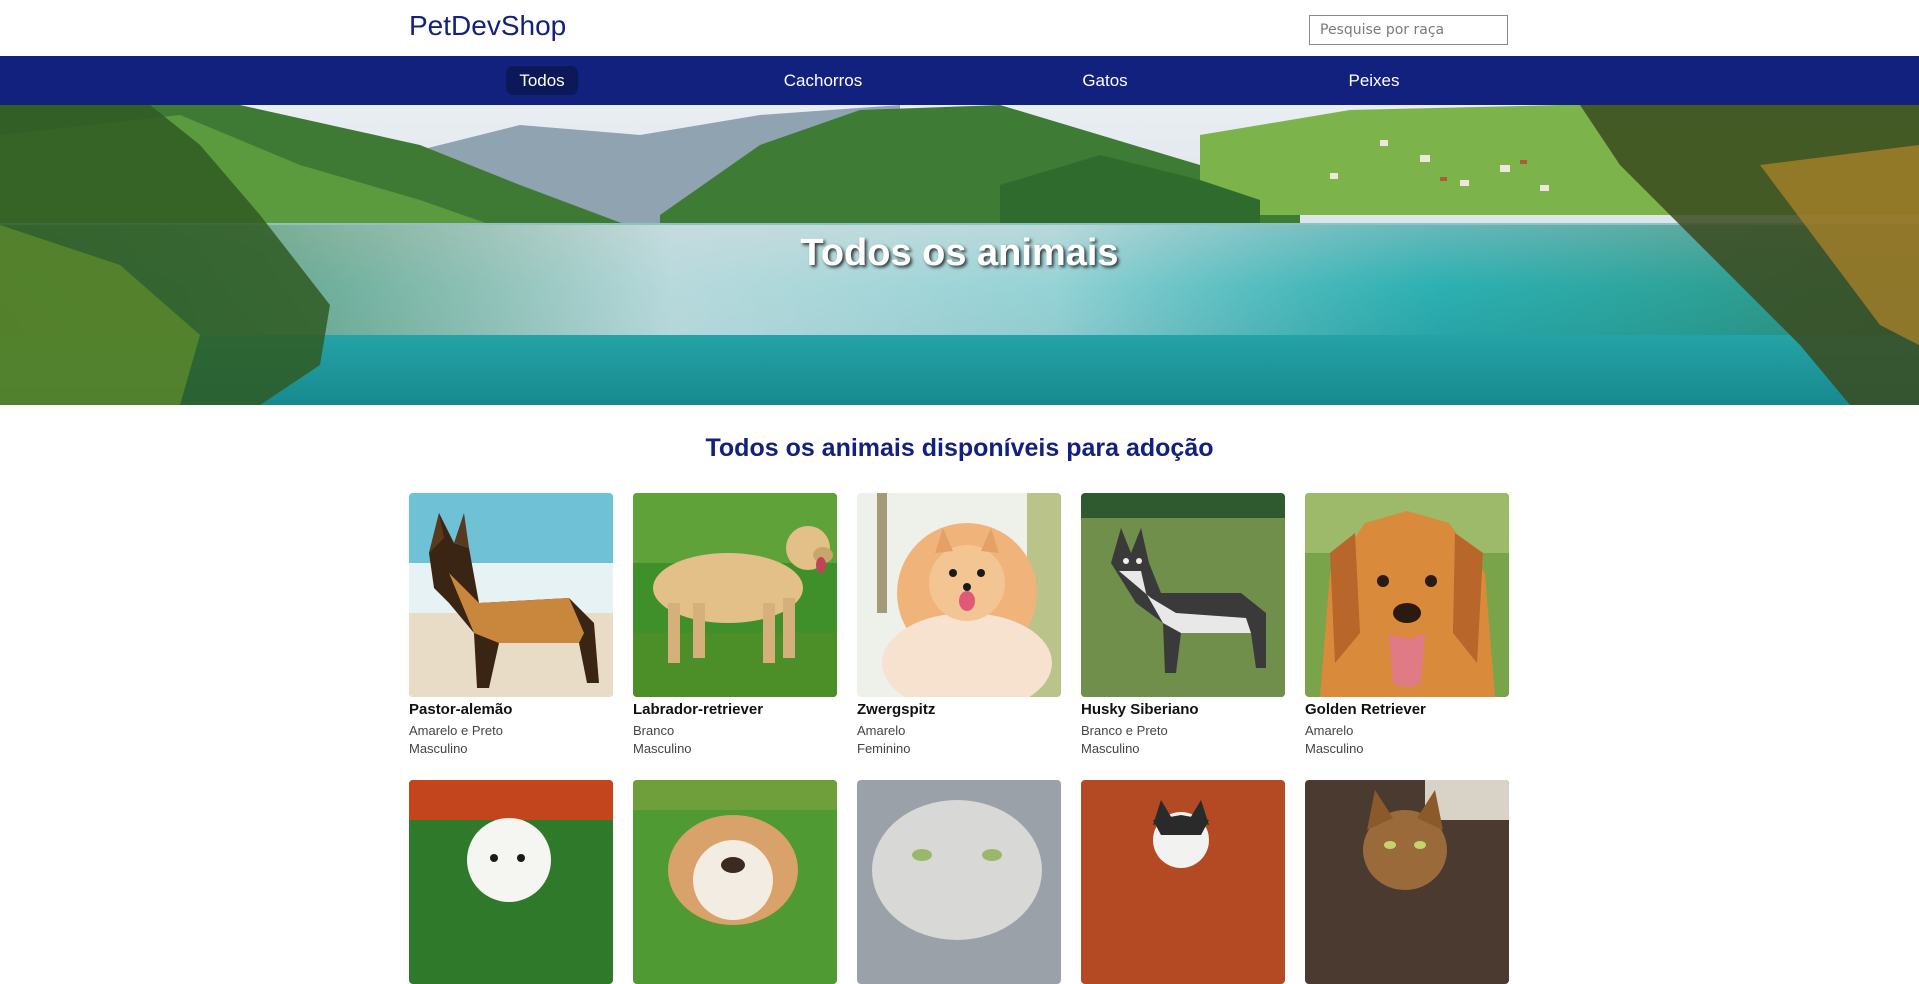  What do you see at coordinates (1374, 80) in the screenshot?
I see `nav-item-peixes: Peixes` at bounding box center [1374, 80].